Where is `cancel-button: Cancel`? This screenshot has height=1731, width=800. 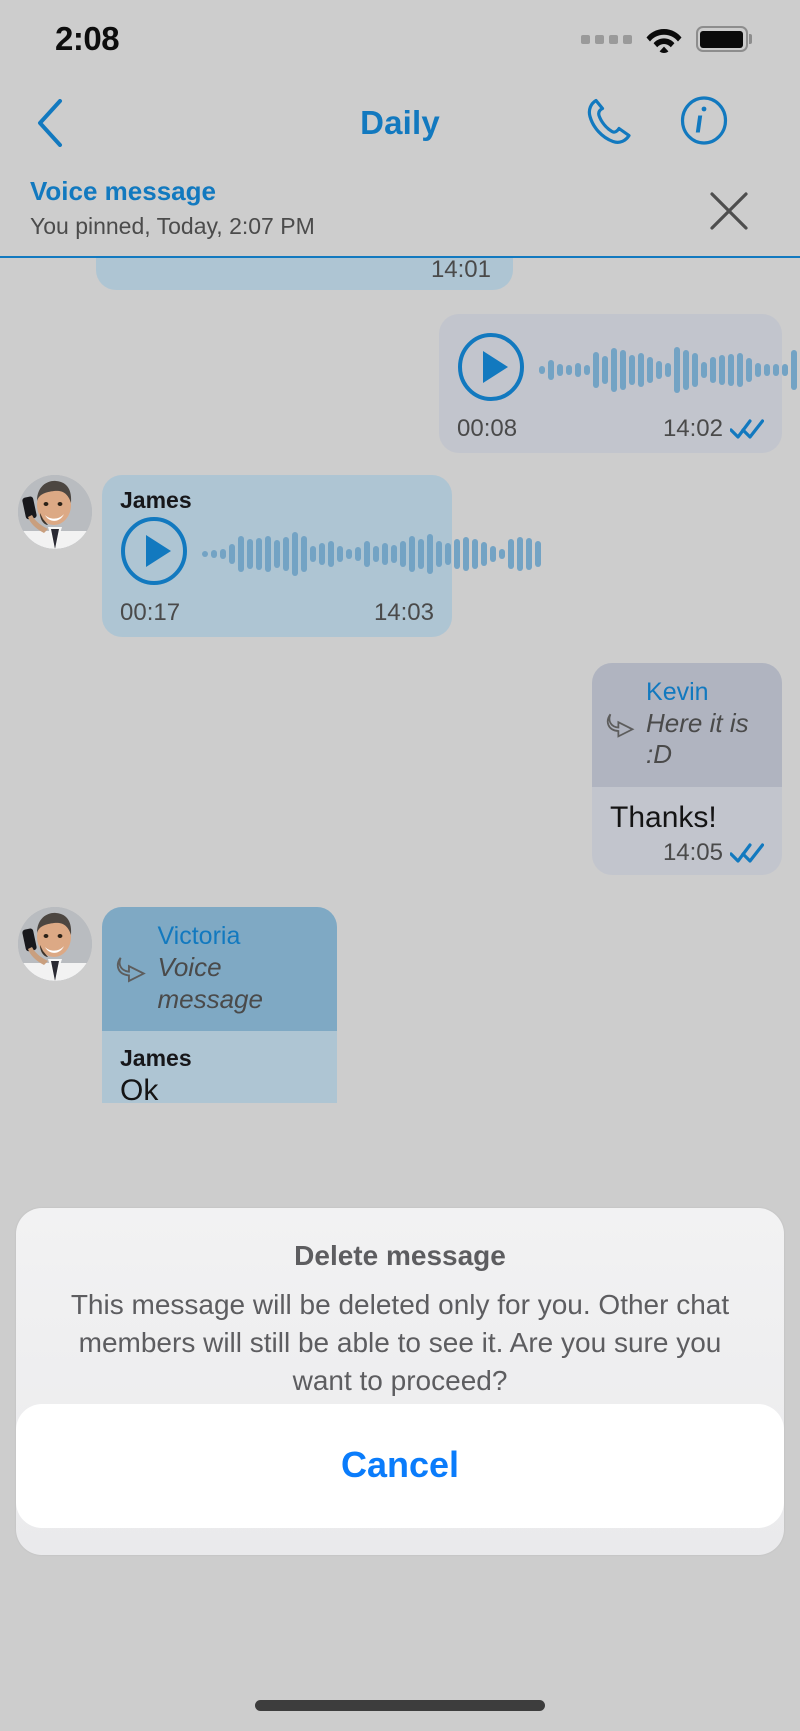
cancel-button: Cancel is located at coordinates (400, 1466).